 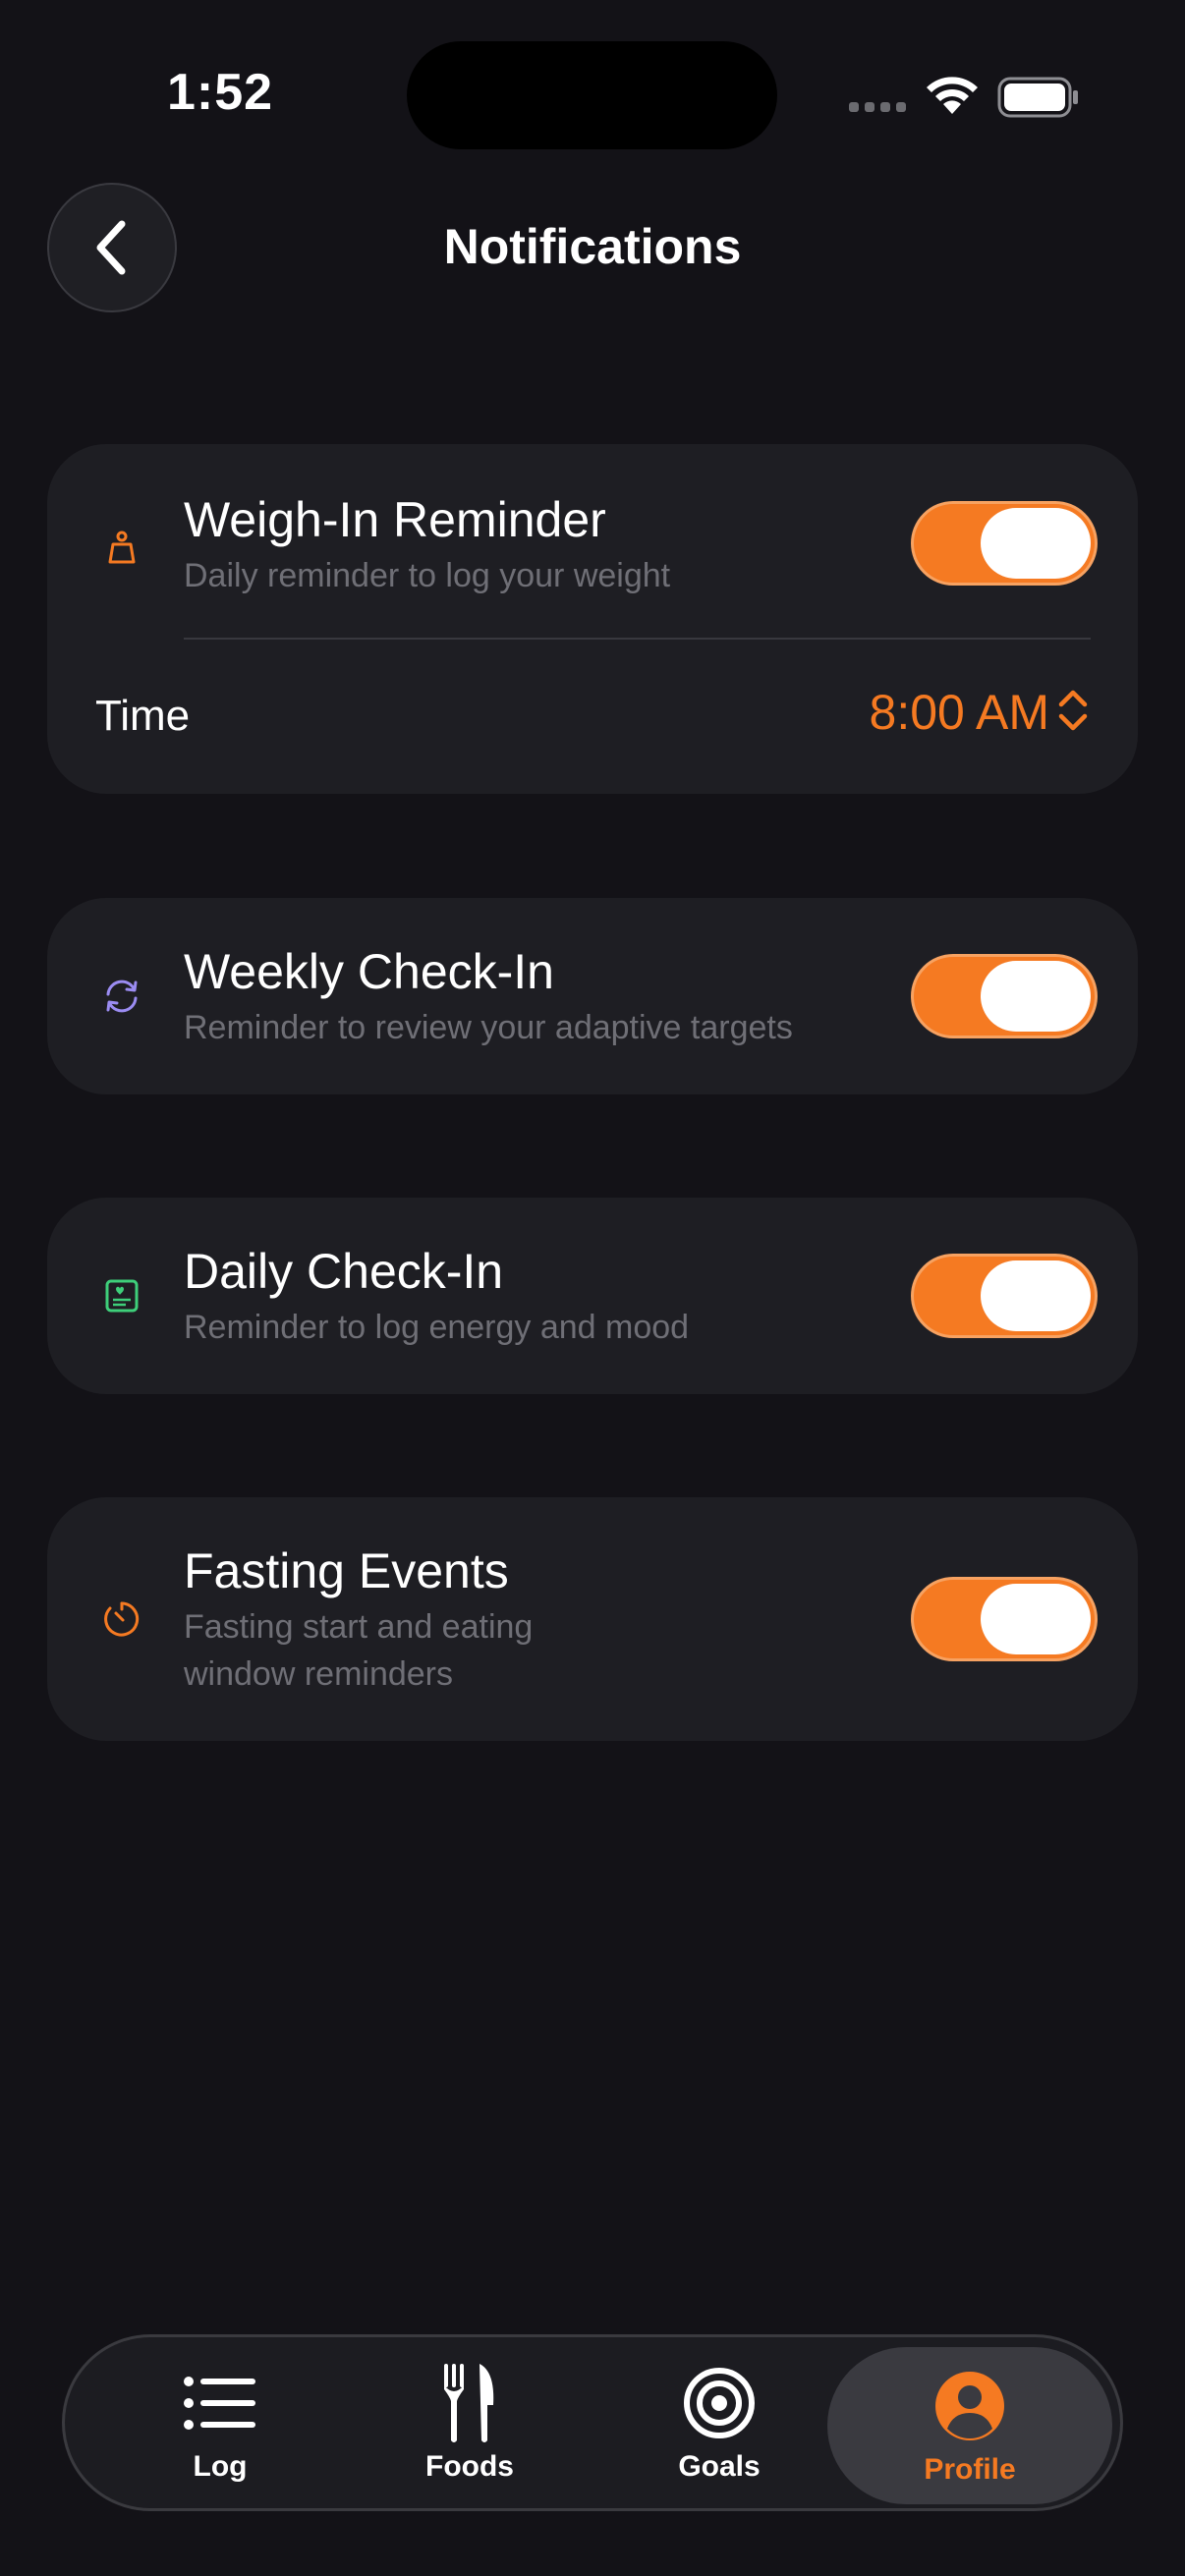 I want to click on daily-check-in-subtitle: Reminder to log energy and mood, so click(x=437, y=1327).